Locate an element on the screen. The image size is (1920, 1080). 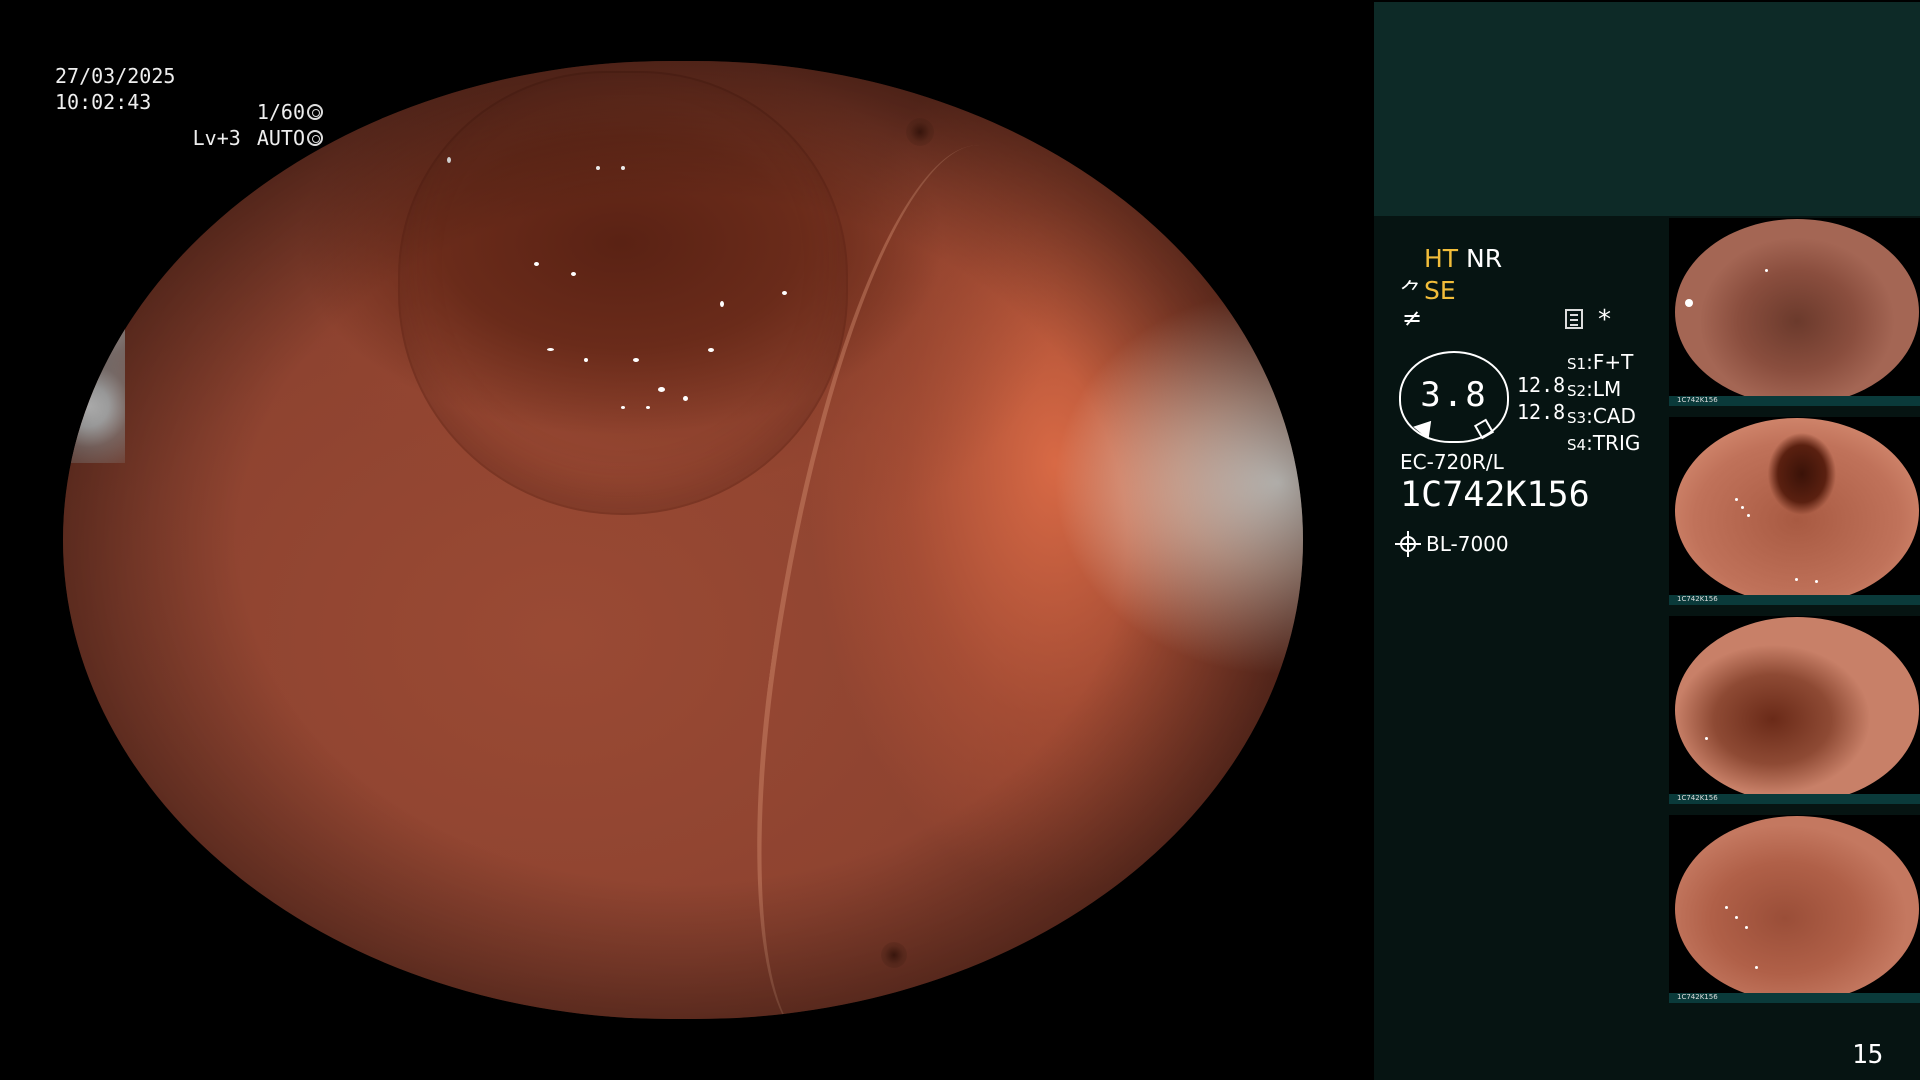
se-label: SE is located at coordinates (1440, 290).